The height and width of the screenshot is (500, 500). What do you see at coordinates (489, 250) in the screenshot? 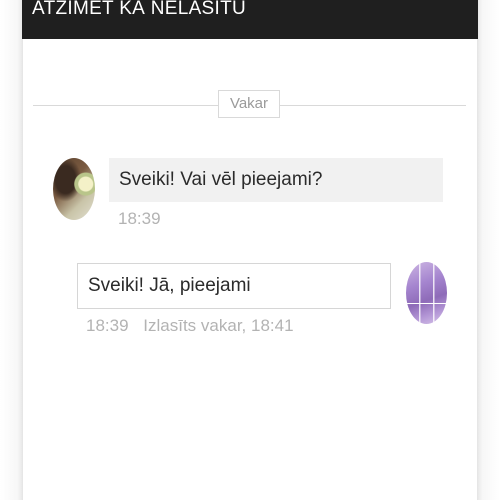
I see `right-edge-shadow` at bounding box center [489, 250].